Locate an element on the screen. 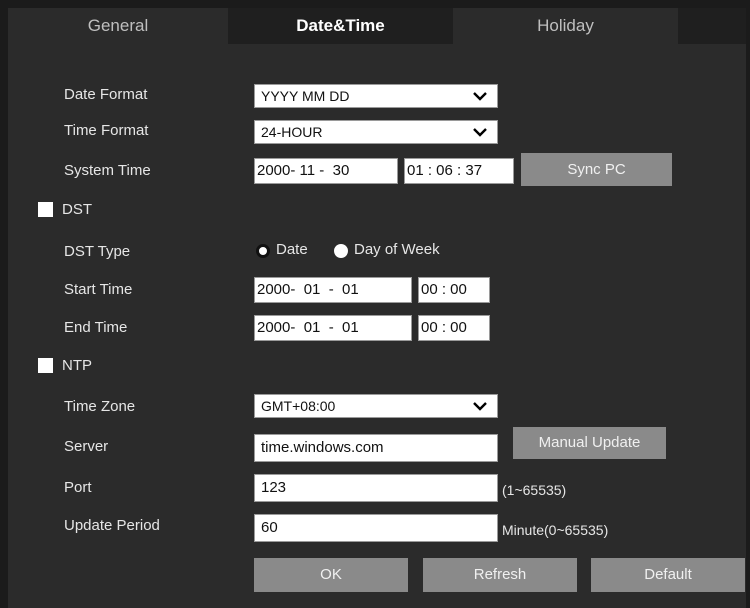  end-time-date-field: 2000- 01 - 01 is located at coordinates (333, 328).